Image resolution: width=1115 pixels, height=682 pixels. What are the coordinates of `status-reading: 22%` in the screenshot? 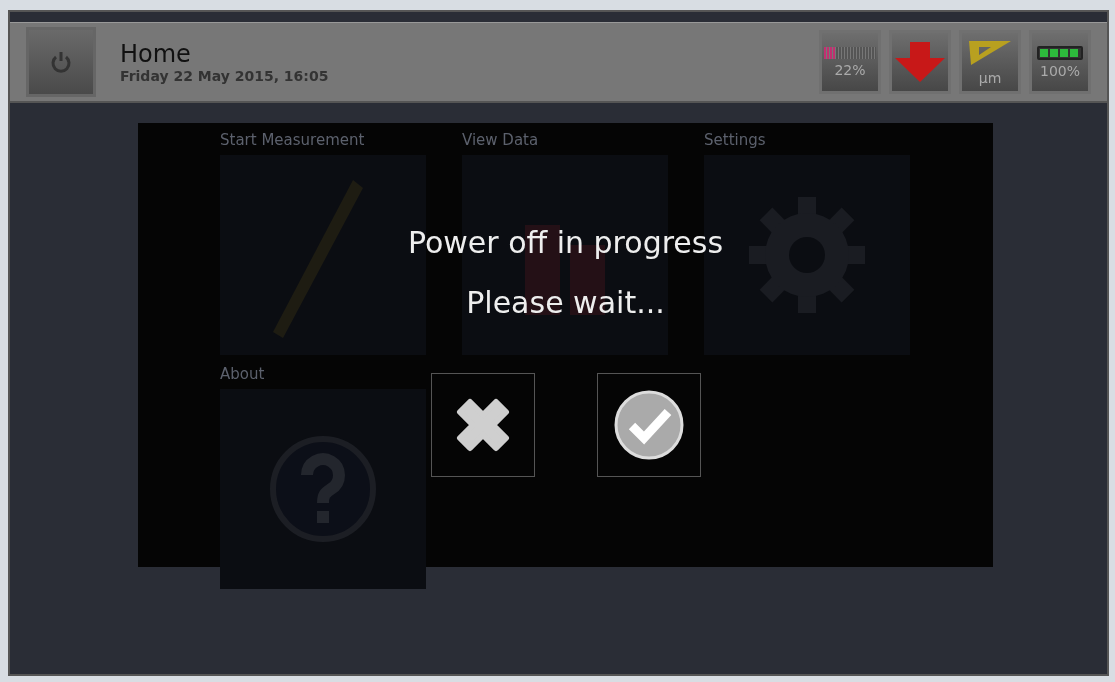 It's located at (850, 69).